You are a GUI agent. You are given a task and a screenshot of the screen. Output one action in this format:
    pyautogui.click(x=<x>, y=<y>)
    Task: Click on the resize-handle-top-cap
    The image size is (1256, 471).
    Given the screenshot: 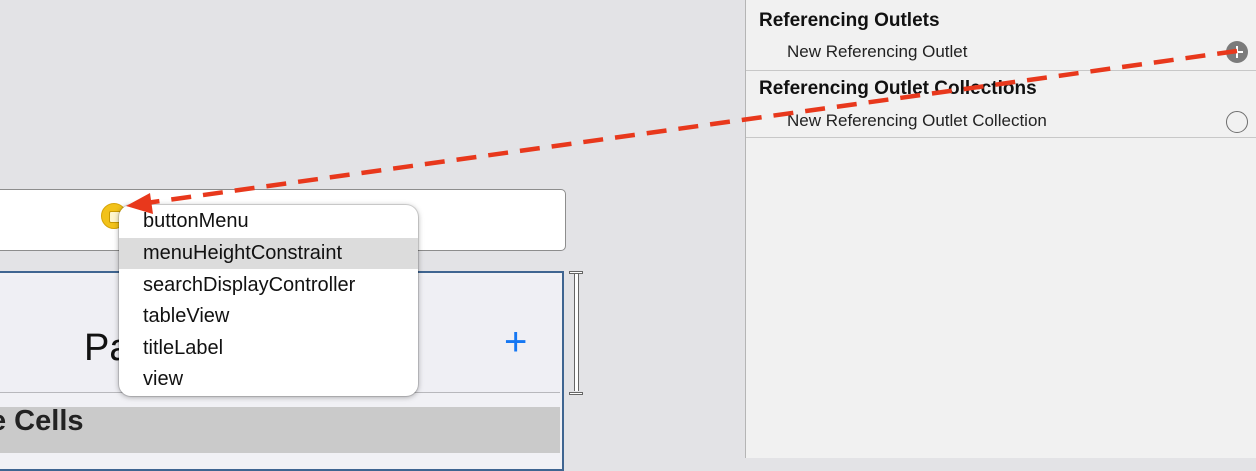 What is the action you would take?
    pyautogui.click(x=576, y=272)
    